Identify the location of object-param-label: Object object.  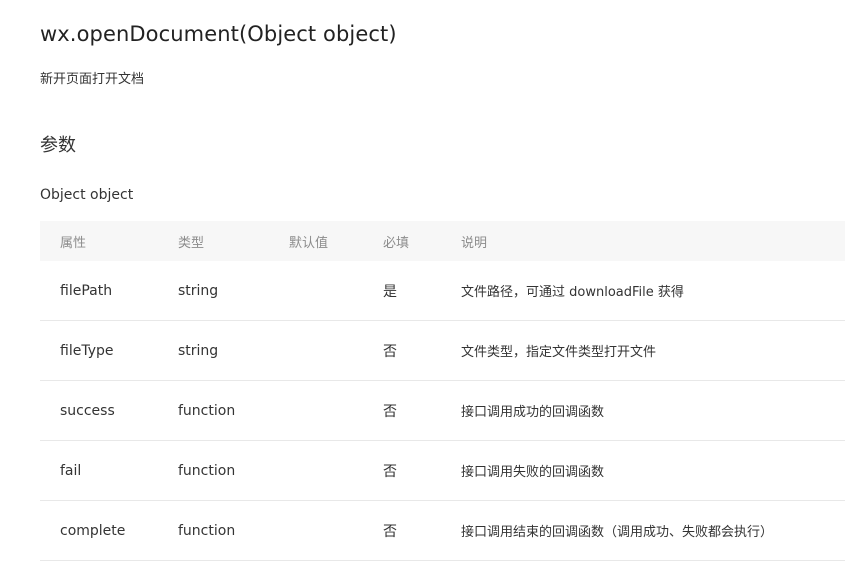
(87, 195).